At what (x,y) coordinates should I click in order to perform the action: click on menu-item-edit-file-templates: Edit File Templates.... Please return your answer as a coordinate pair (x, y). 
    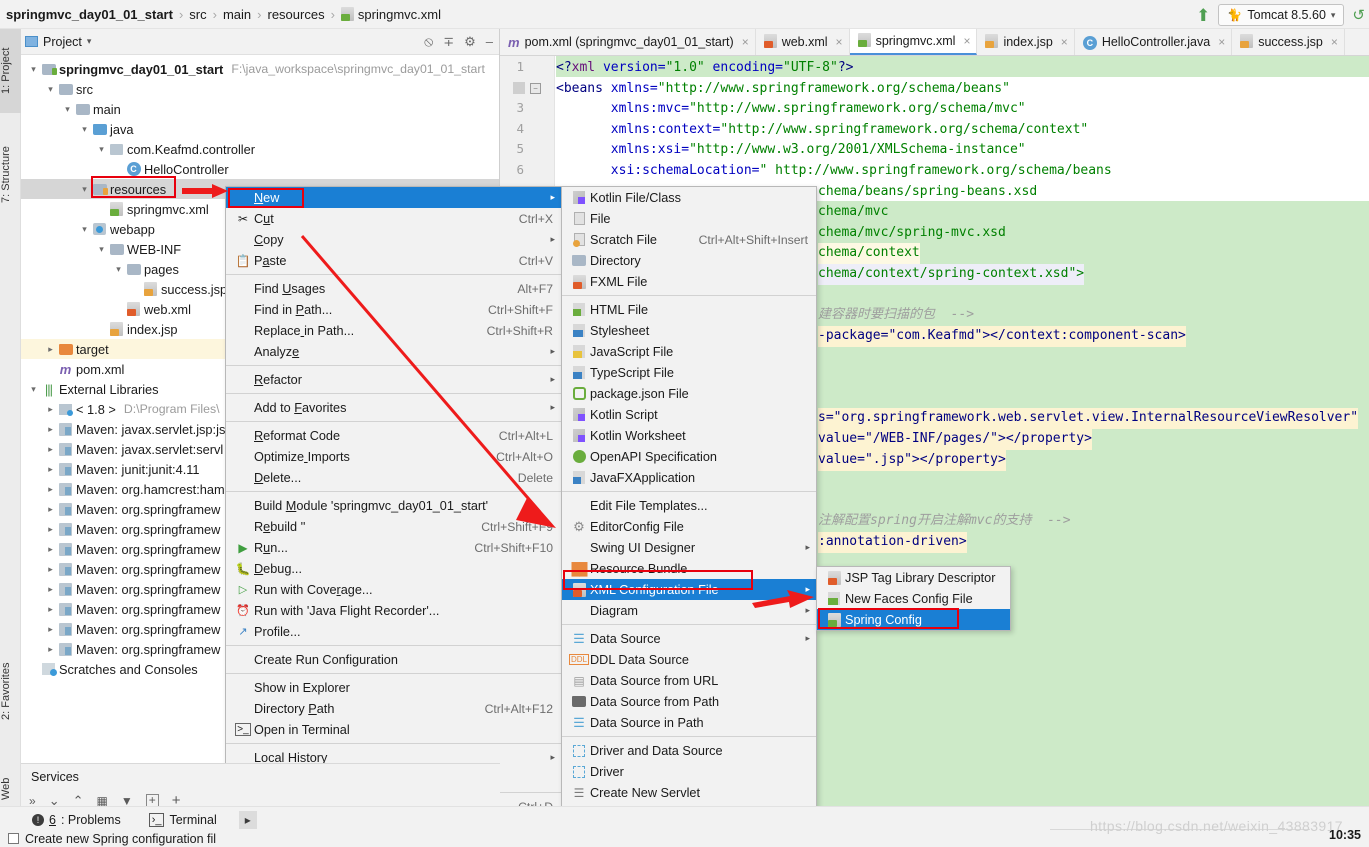
    Looking at the image, I should click on (689, 505).